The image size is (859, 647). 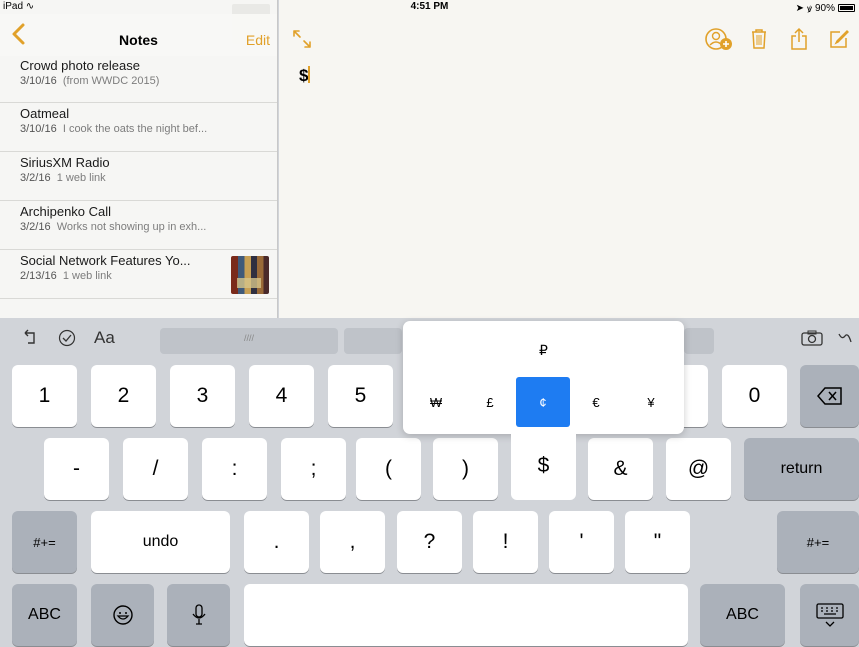 What do you see at coordinates (66, 211) in the screenshot?
I see `note-title: Archipenko Call` at bounding box center [66, 211].